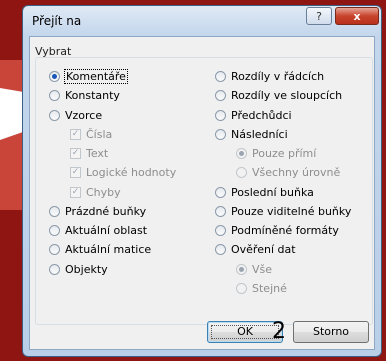 This screenshot has width=386, height=361. I want to click on cancel-button-label: Storno, so click(331, 331).